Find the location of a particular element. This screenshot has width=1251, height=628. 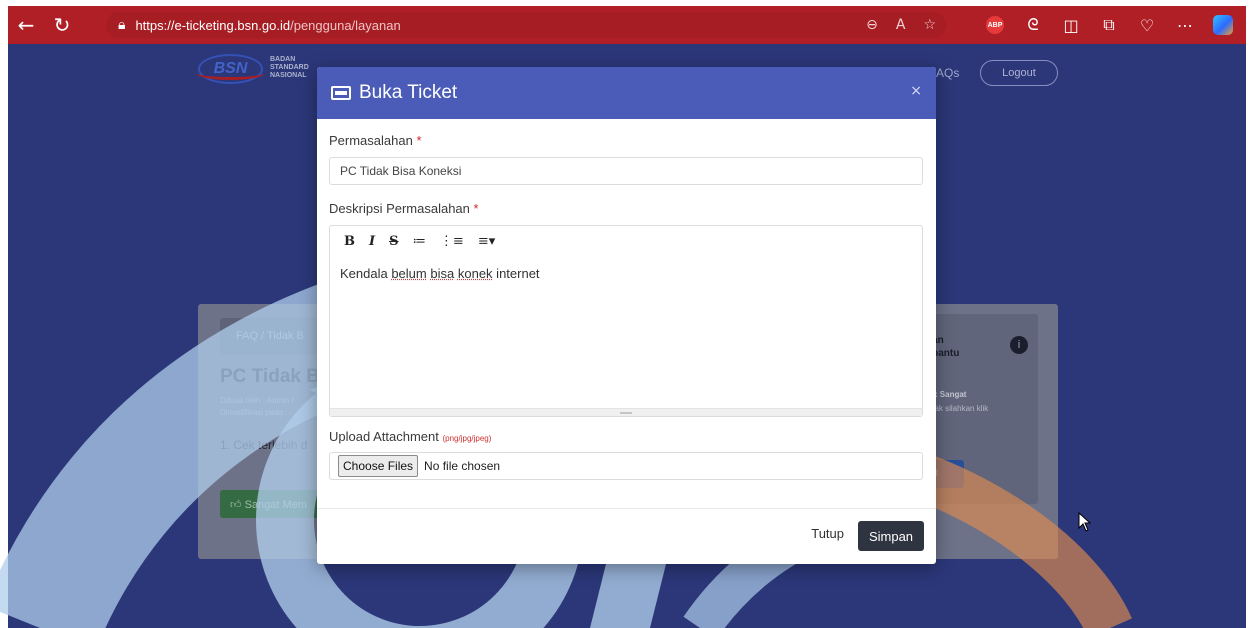

modal-header: Buka Ticket × is located at coordinates (626, 93).